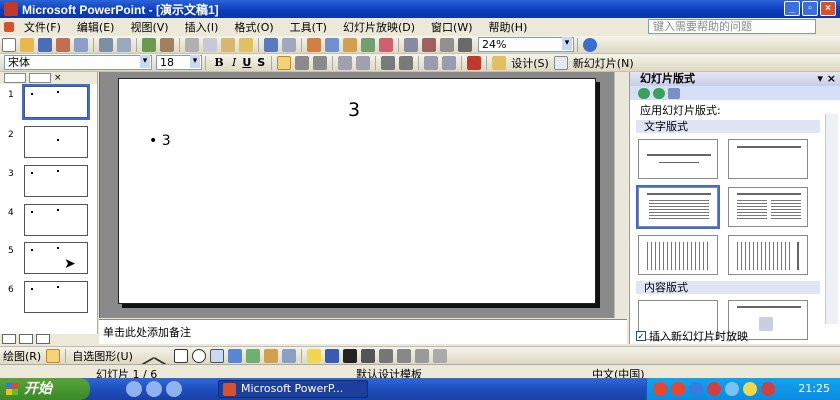 The height and width of the screenshot is (400, 840). I want to click on slide-thumb-row: 1, so click(49, 103).